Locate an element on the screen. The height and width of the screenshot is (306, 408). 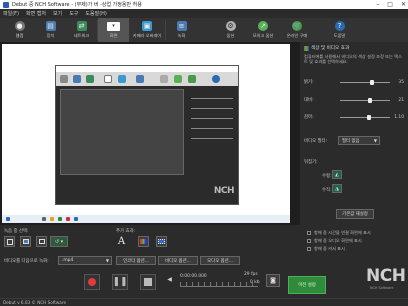
toolbar-share: ↗ 모의고 옵션 is located at coordinates (263, 30).